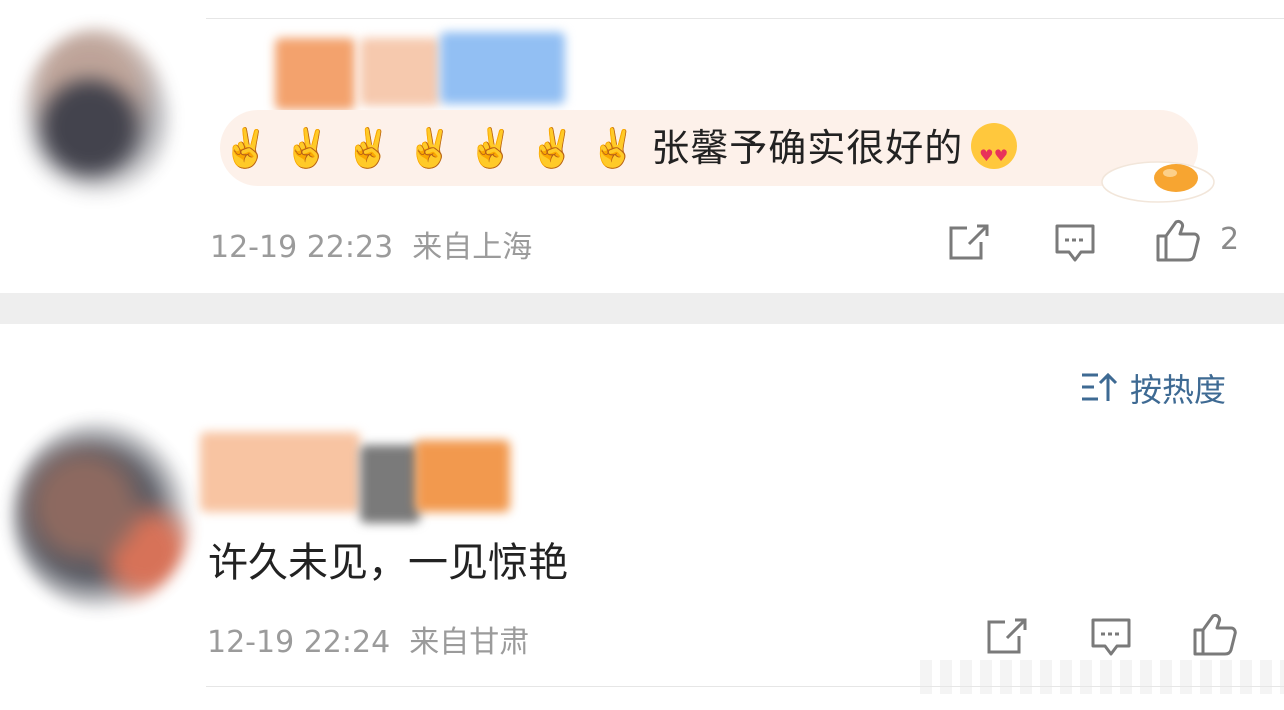 The width and height of the screenshot is (1284, 710). What do you see at coordinates (745, 18) in the screenshot?
I see `top-divider` at bounding box center [745, 18].